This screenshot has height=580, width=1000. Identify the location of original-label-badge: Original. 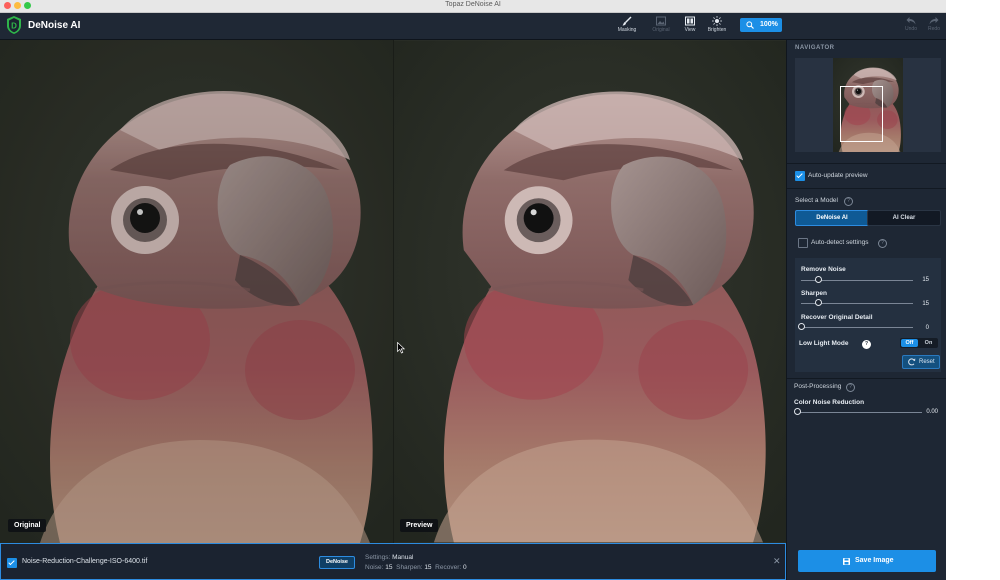
(27, 525).